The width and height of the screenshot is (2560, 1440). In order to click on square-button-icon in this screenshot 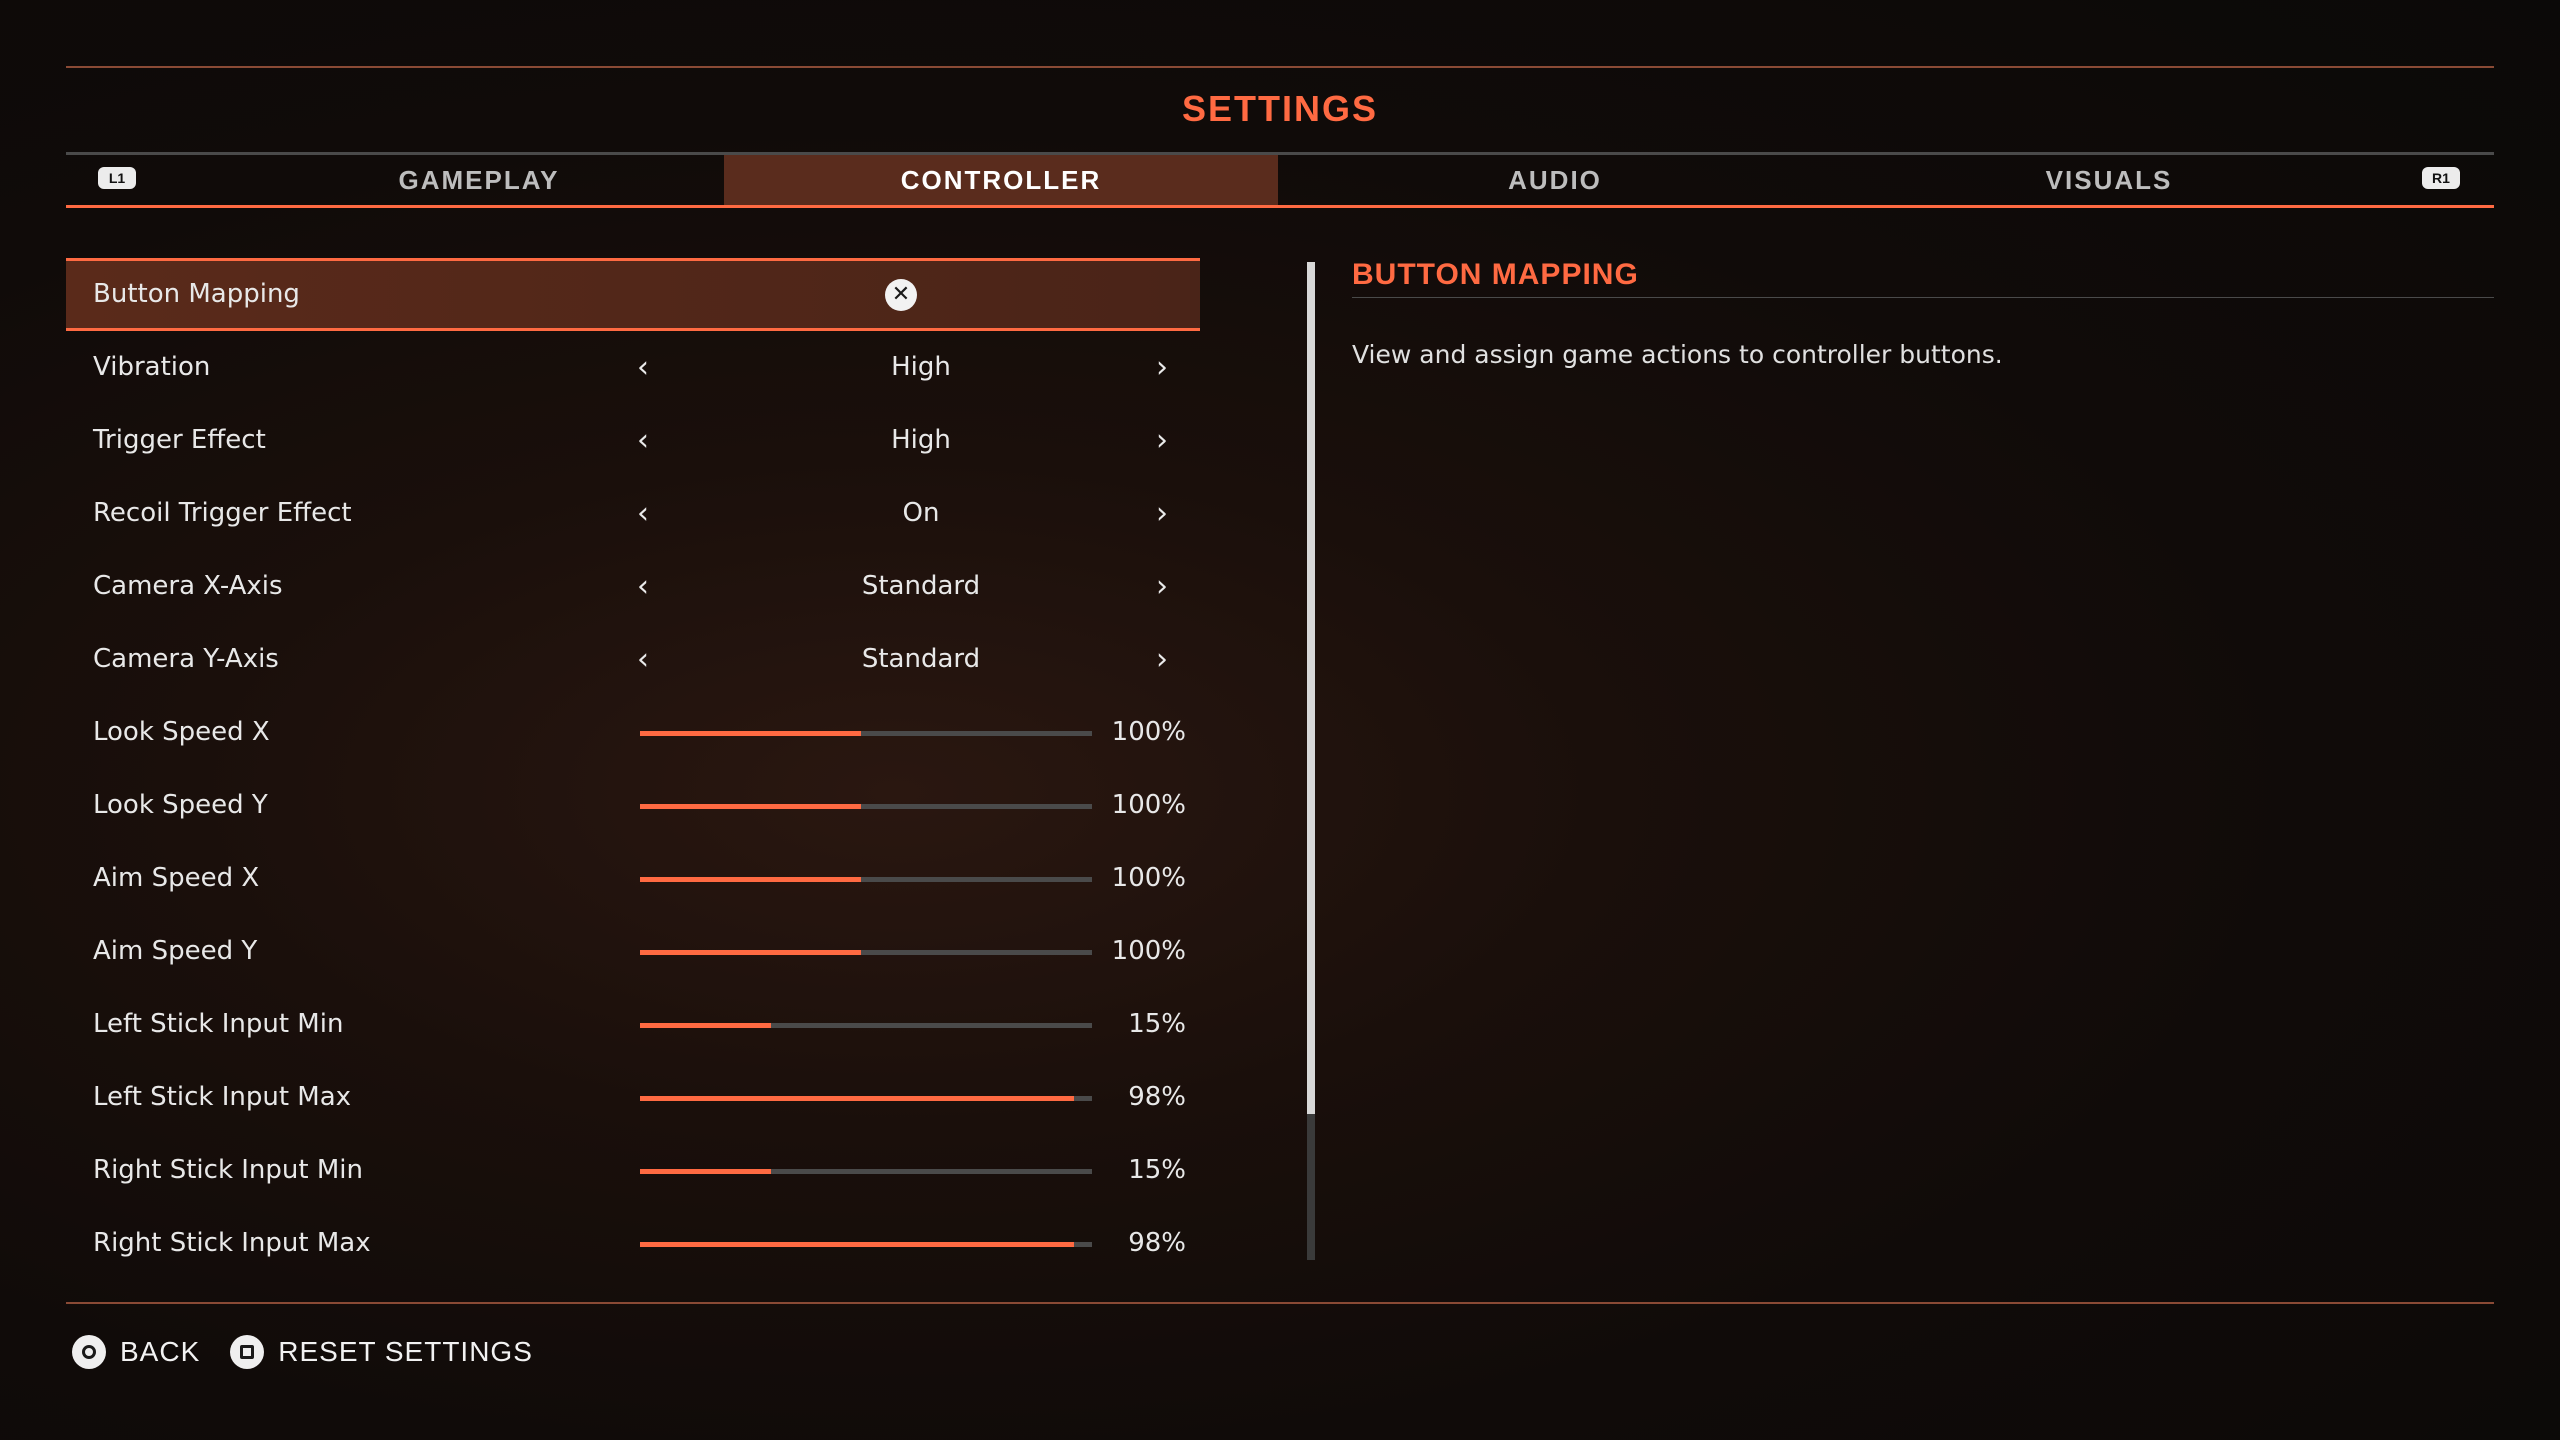, I will do `click(247, 1352)`.